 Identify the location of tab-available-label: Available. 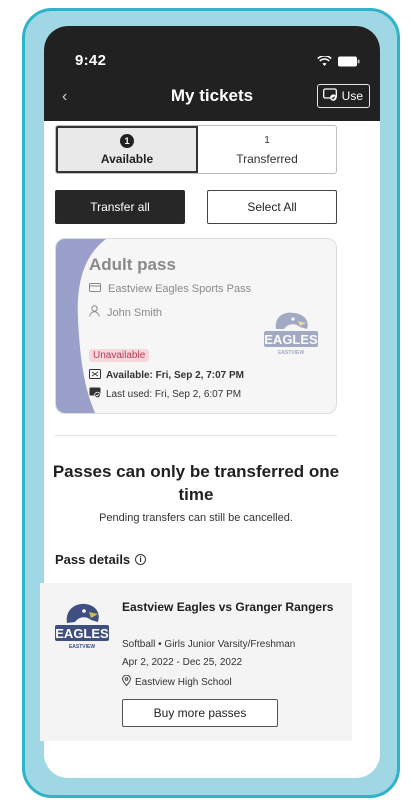
(127, 158).